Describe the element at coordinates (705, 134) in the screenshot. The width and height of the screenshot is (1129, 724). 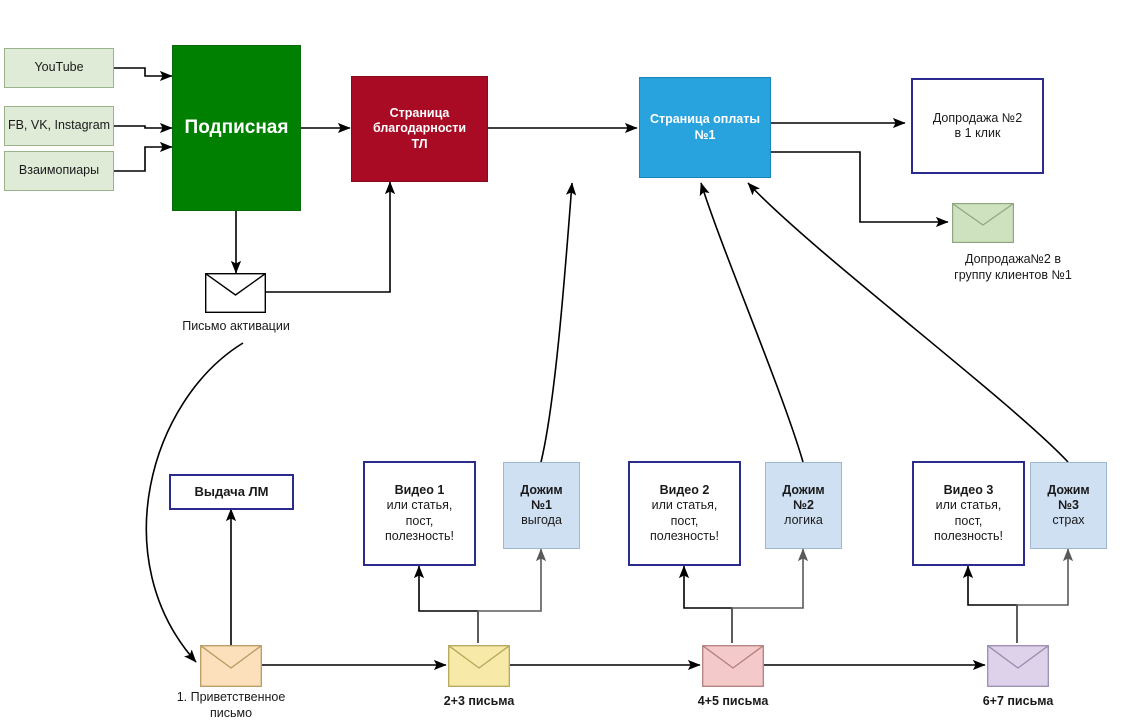
I see `payment-line-2: №1` at that location.